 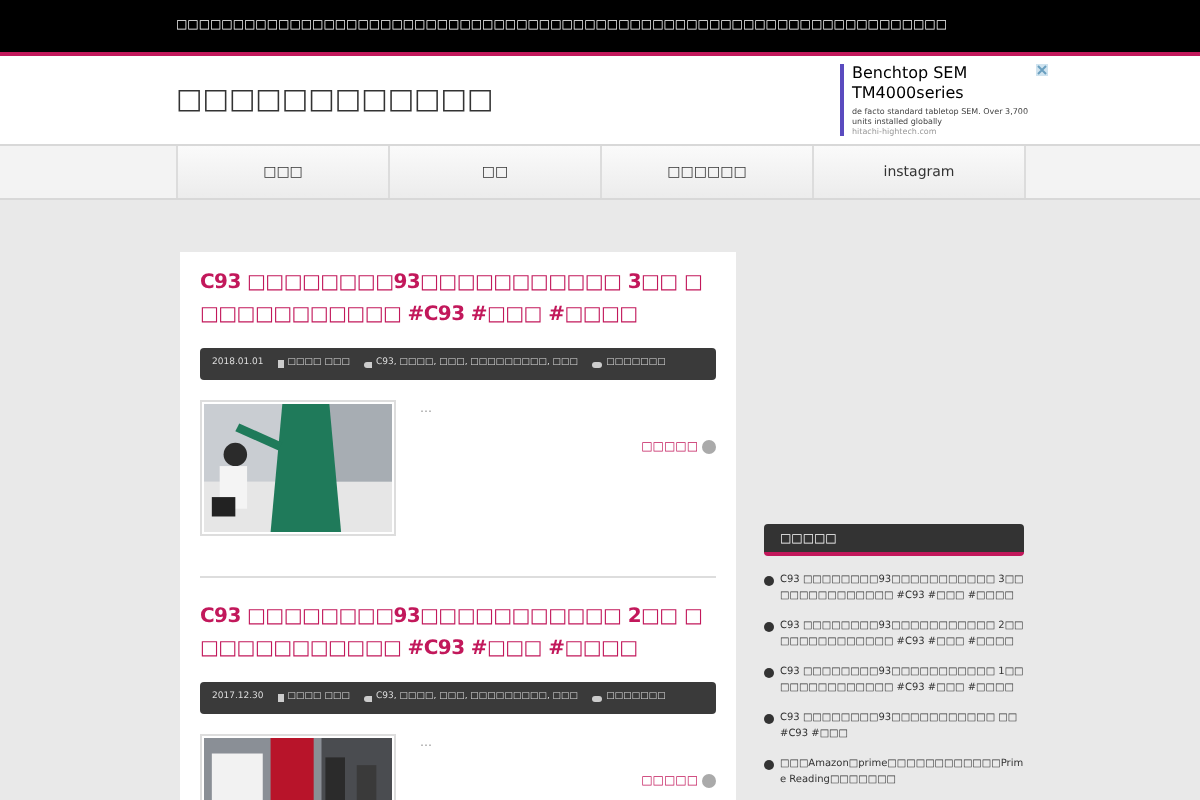 What do you see at coordinates (335, 100) in the screenshot?
I see `site-title: □□□□□□□□□□□□` at bounding box center [335, 100].